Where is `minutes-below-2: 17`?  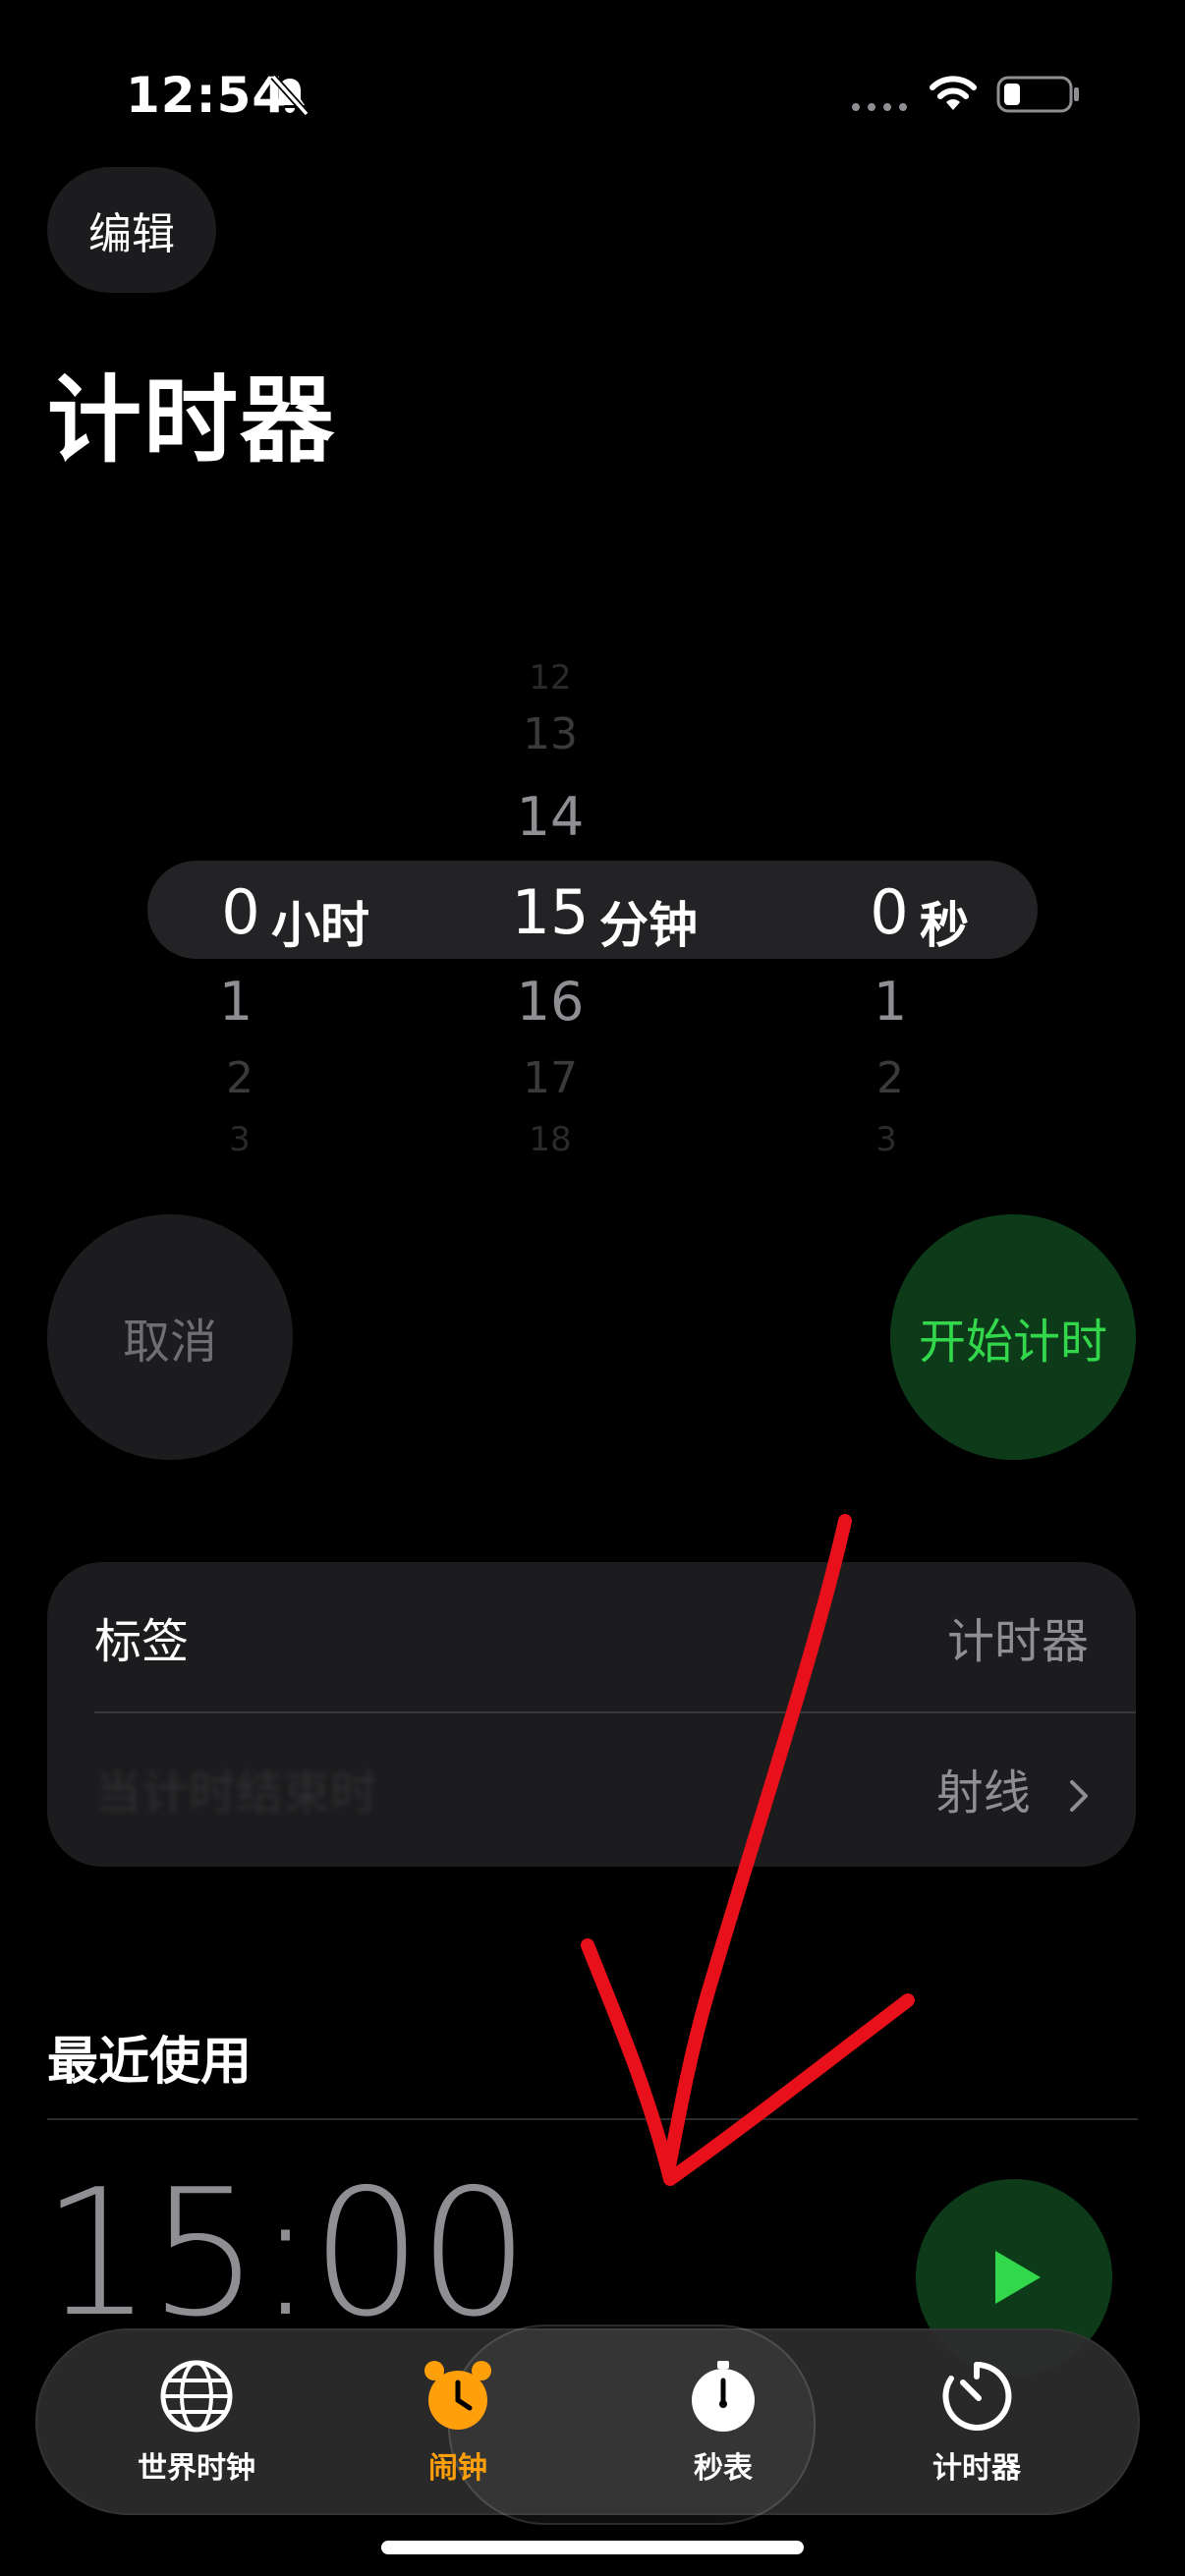 minutes-below-2: 17 is located at coordinates (550, 1078).